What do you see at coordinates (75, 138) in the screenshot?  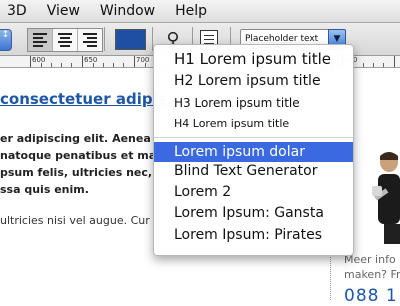 I see `paragraph-line: er adipiscing elit. Aenea` at bounding box center [75, 138].